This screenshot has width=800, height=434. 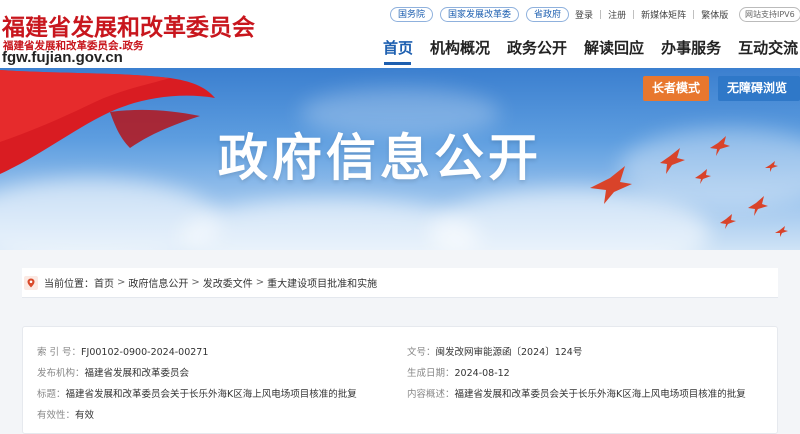 What do you see at coordinates (107, 122) in the screenshot?
I see `red-flag-graphic` at bounding box center [107, 122].